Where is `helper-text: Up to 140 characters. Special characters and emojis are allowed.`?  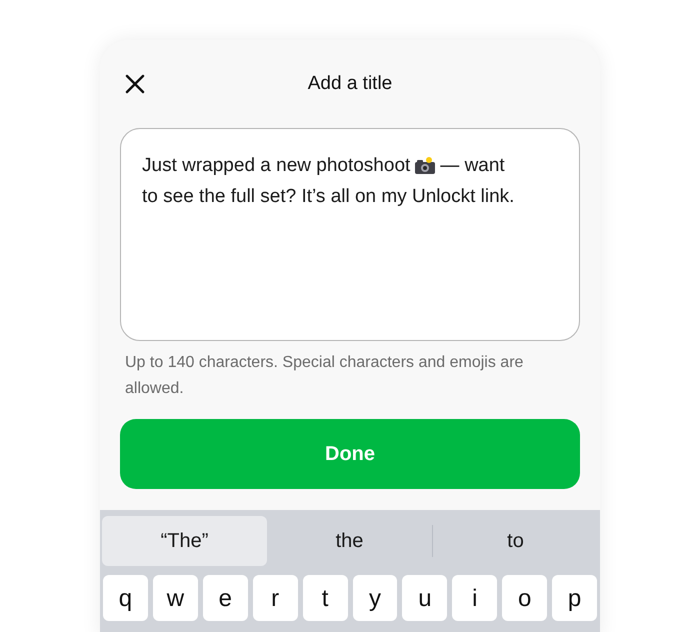
helper-text: Up to 140 characters. Special characters and emojis are allowed. is located at coordinates (324, 376).